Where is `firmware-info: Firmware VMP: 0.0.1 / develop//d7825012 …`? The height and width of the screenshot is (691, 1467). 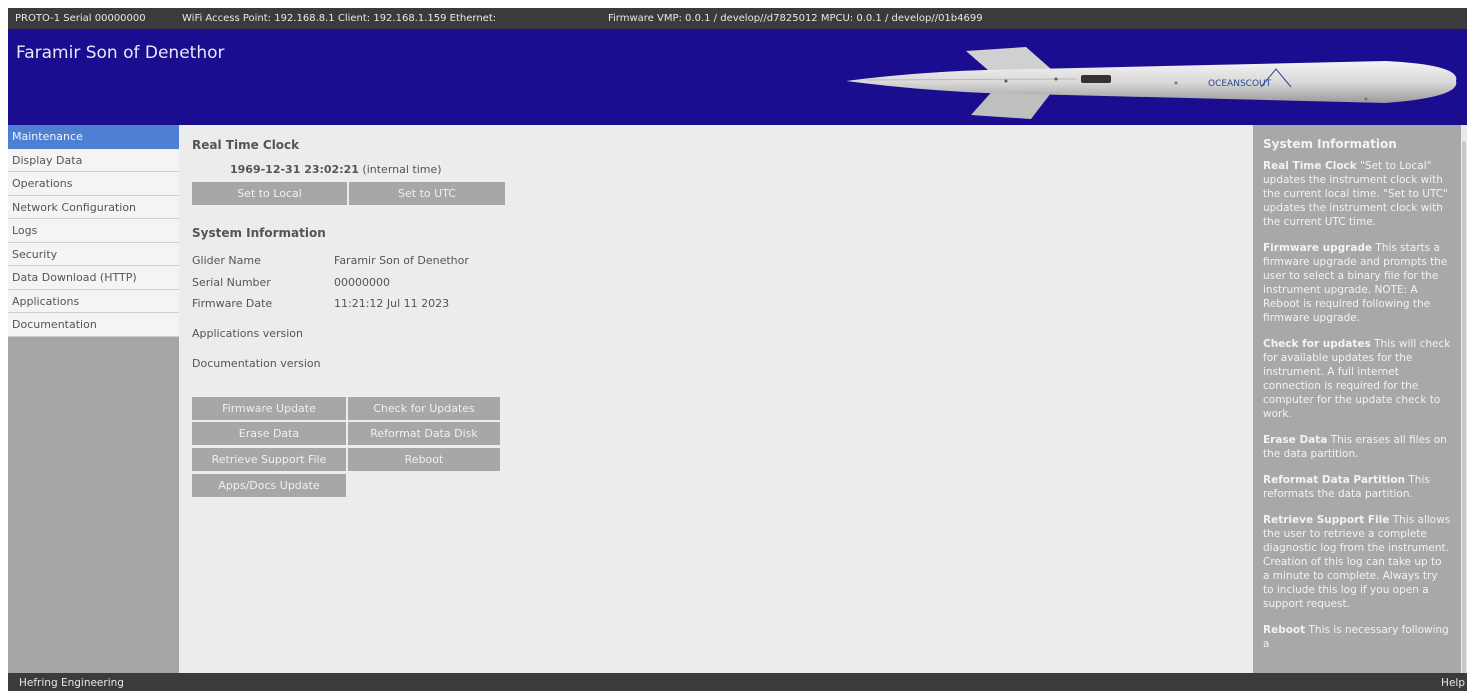 firmware-info: Firmware VMP: 0.0.1 / develop//d7825012 … is located at coordinates (795, 18).